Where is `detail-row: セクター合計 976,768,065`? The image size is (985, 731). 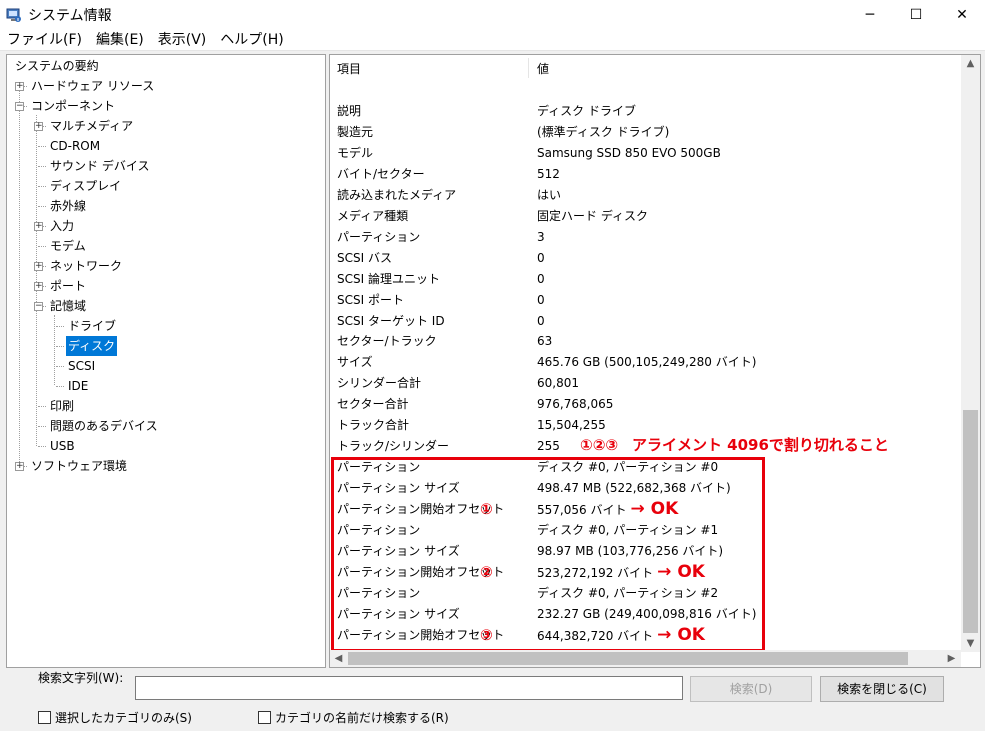 detail-row: セクター合計 976,768,065 is located at coordinates (647, 404).